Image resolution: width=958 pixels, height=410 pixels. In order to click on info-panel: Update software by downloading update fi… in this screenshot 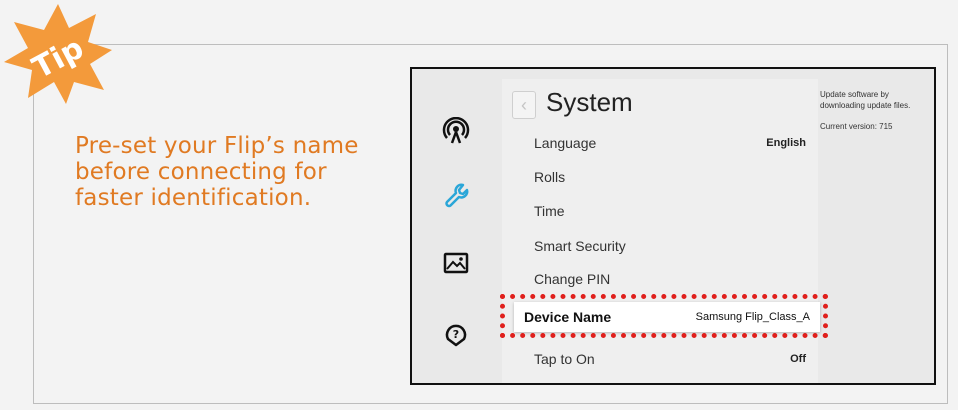, I will do `click(875, 115)`.